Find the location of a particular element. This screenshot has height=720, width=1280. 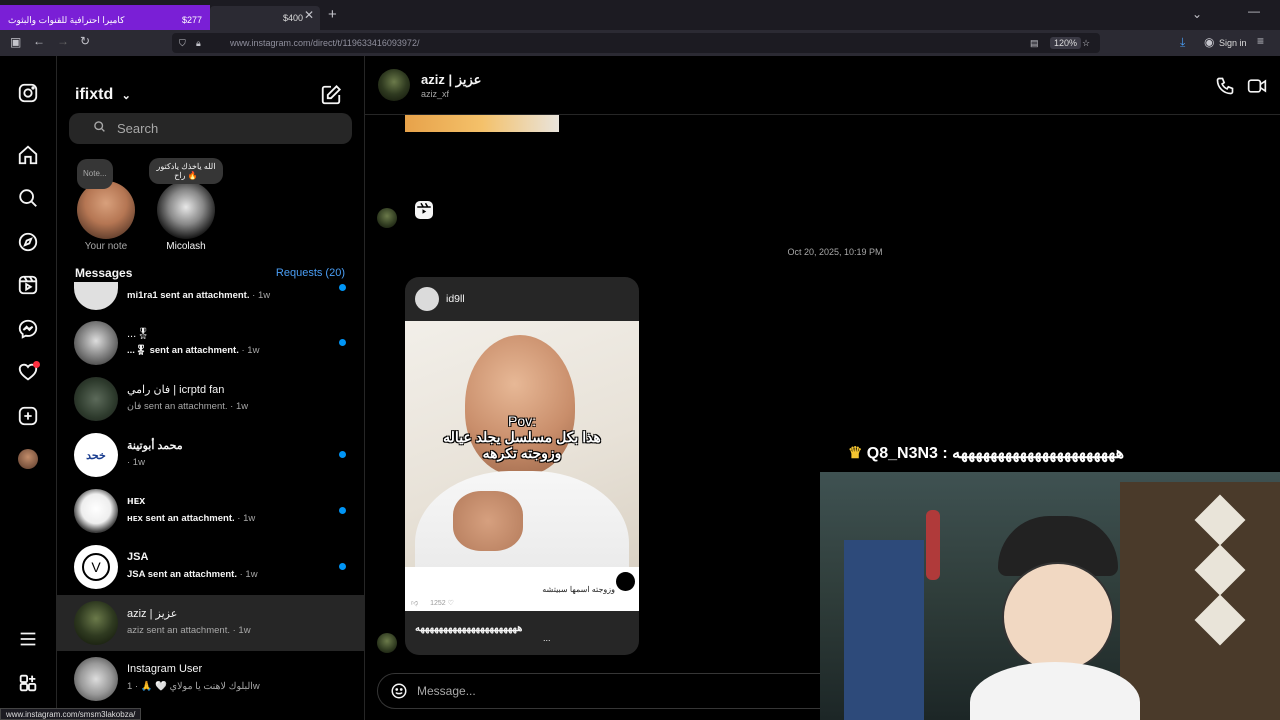

reel-icon is located at coordinates (424, 210).